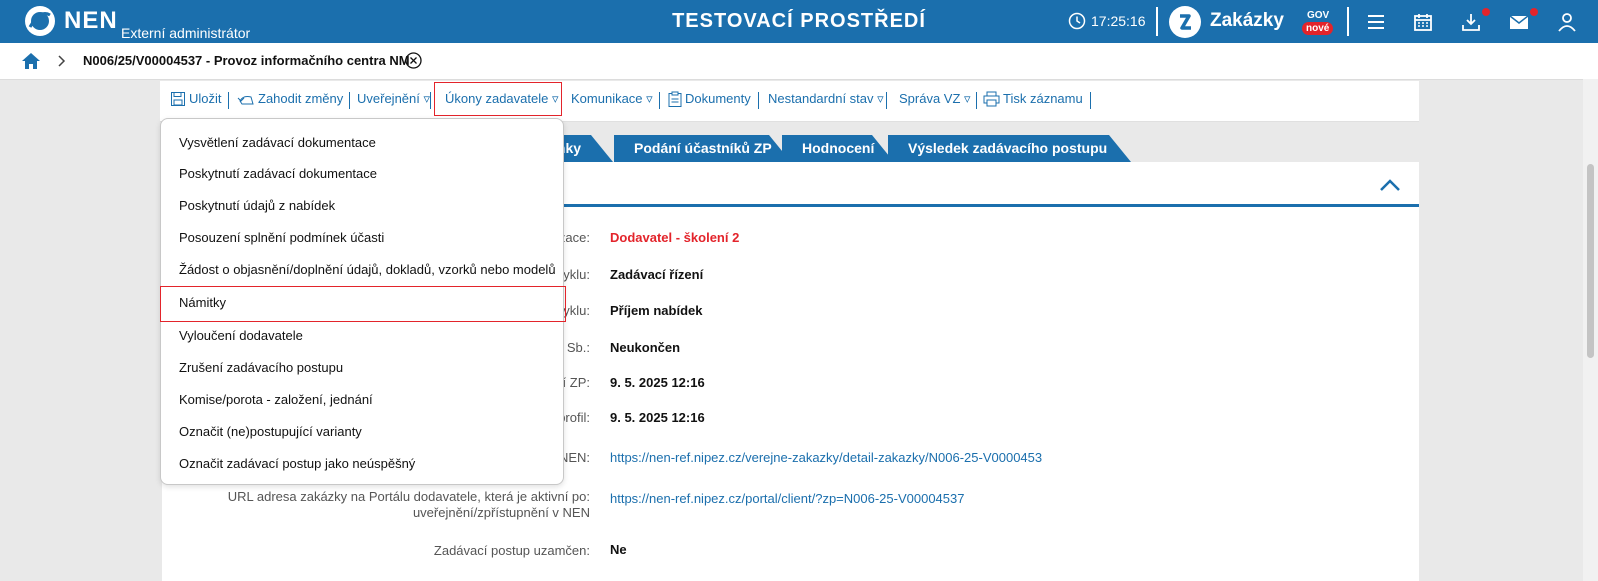 This screenshot has height=581, width=1598. What do you see at coordinates (1077, 21) in the screenshot?
I see `clock-icon` at bounding box center [1077, 21].